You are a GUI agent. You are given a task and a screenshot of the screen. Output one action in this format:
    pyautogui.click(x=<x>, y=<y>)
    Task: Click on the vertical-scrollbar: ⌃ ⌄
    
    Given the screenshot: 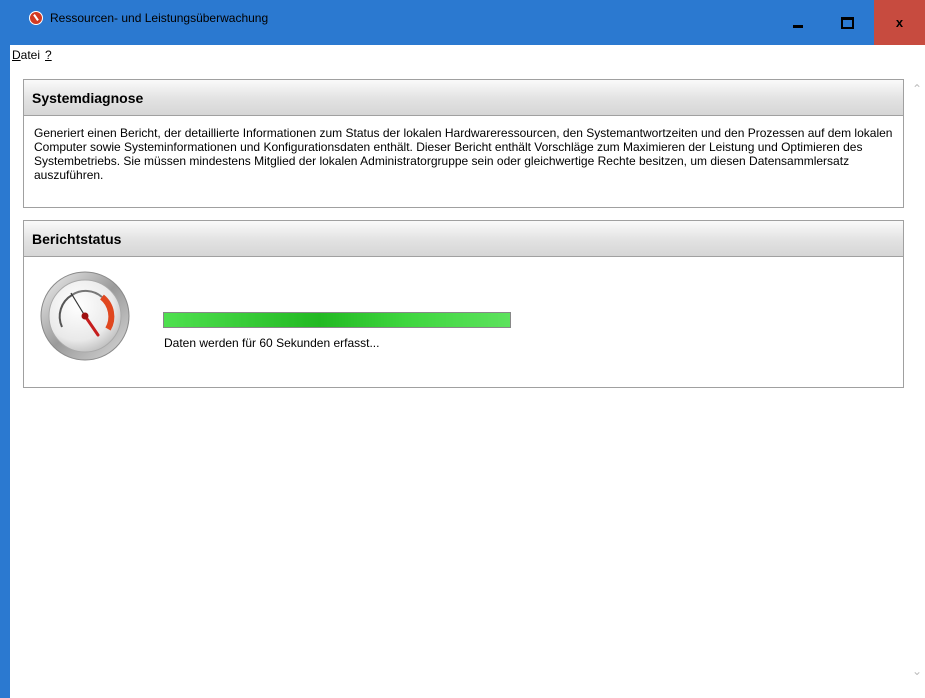 What is the action you would take?
    pyautogui.click(x=917, y=381)
    